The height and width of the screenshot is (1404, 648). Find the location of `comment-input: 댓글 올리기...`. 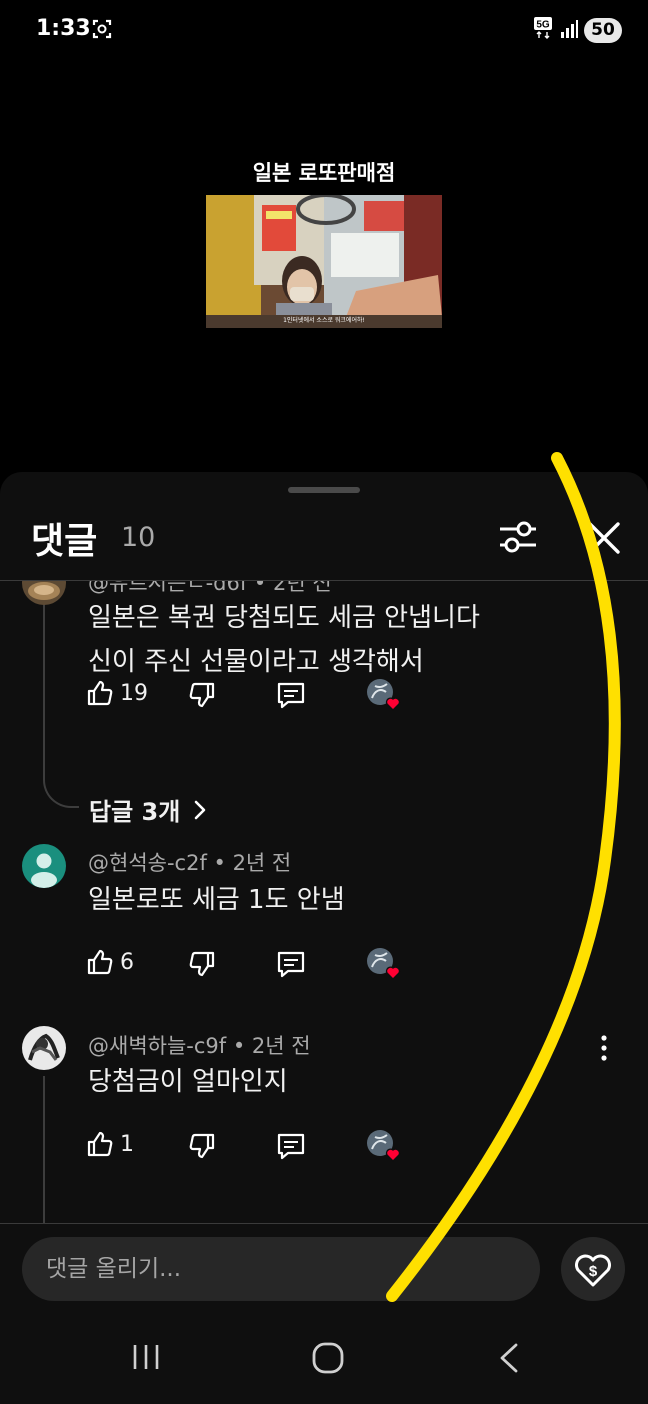

comment-input: 댓글 올리기... is located at coordinates (281, 1269).